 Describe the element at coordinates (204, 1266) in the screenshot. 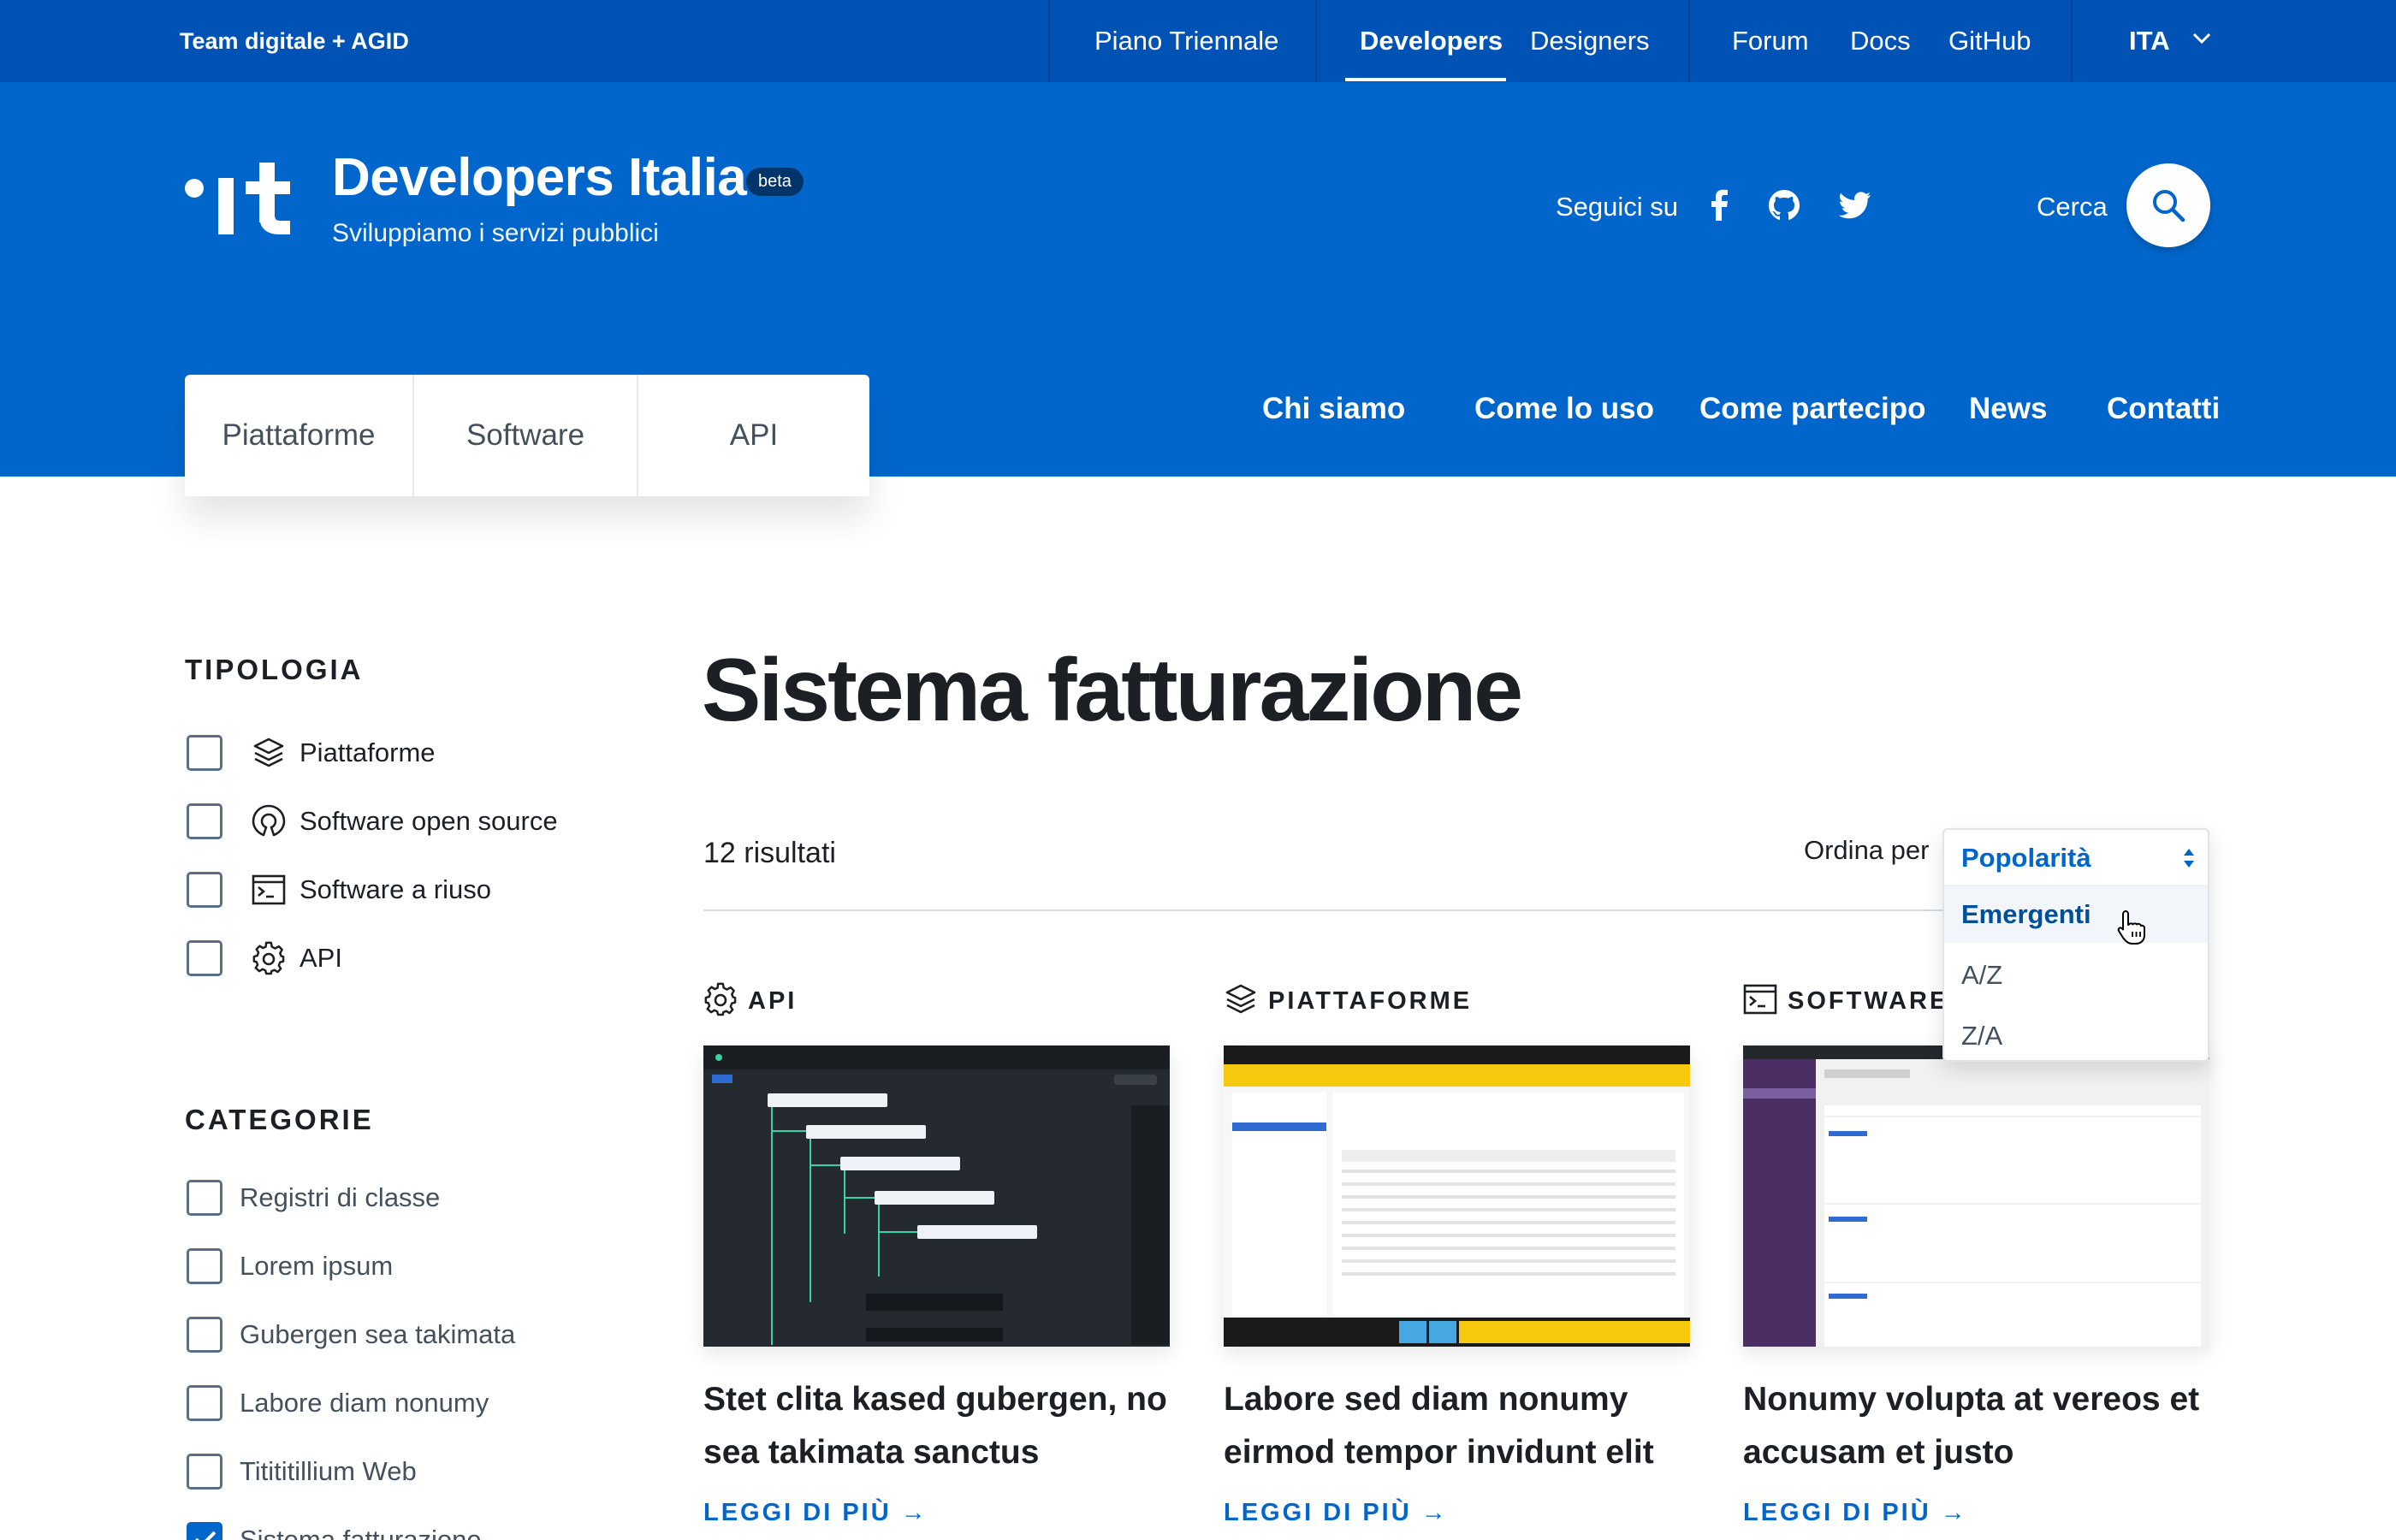

I see `checkbox-lorem-ipsum` at that location.